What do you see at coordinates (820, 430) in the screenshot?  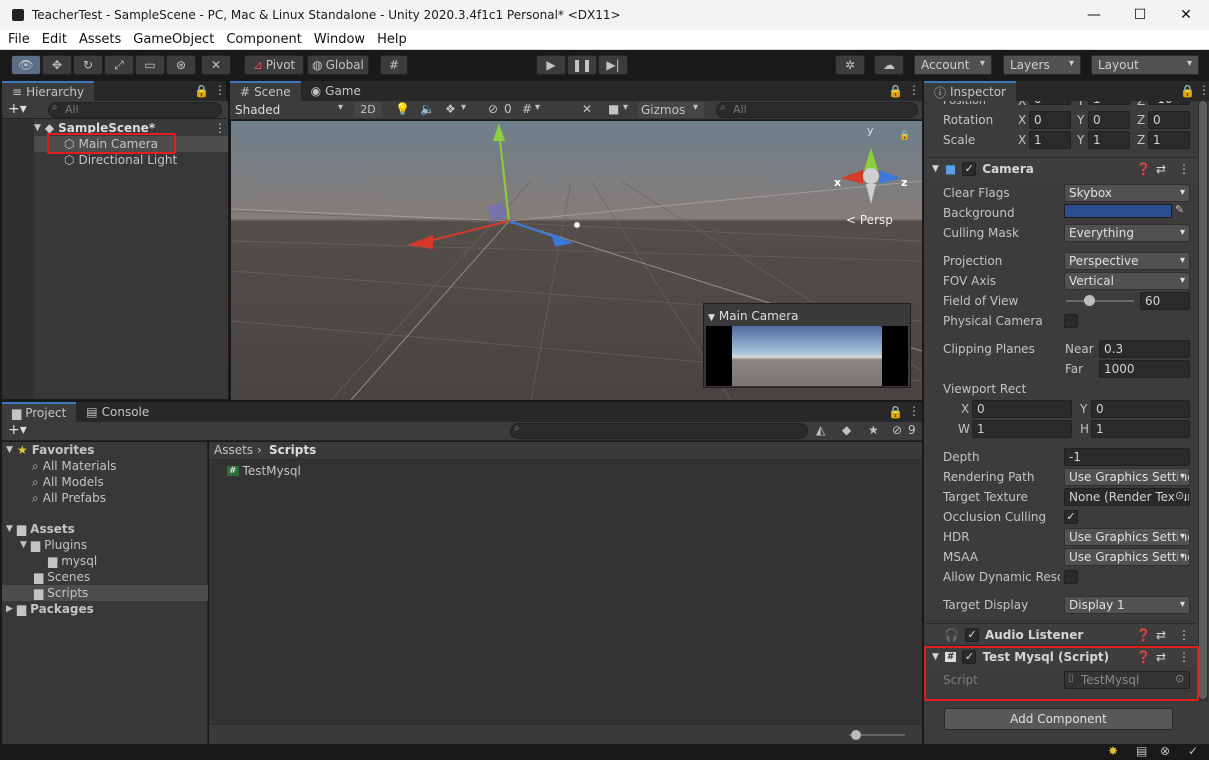 I see `filter-type-icon: ◭` at bounding box center [820, 430].